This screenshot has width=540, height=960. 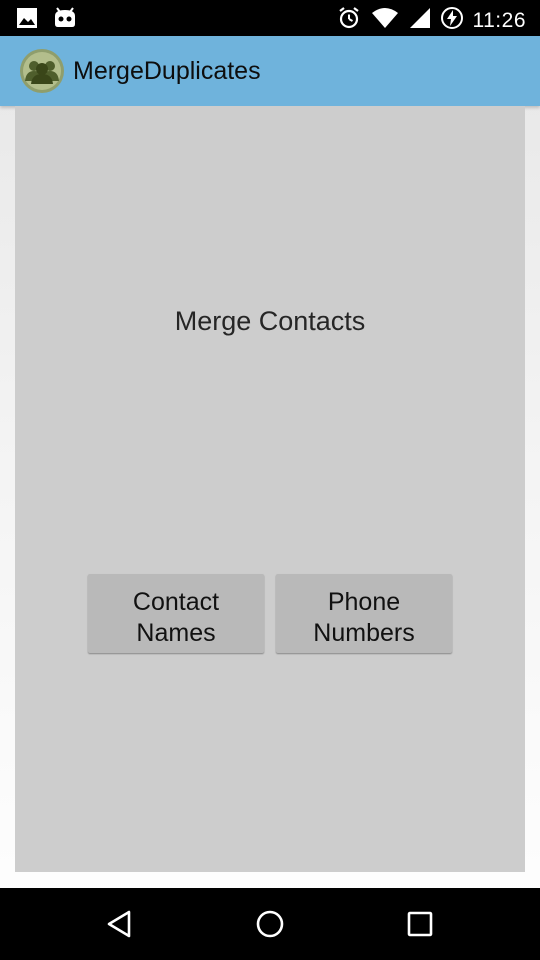 I want to click on back-icon, so click(x=120, y=924).